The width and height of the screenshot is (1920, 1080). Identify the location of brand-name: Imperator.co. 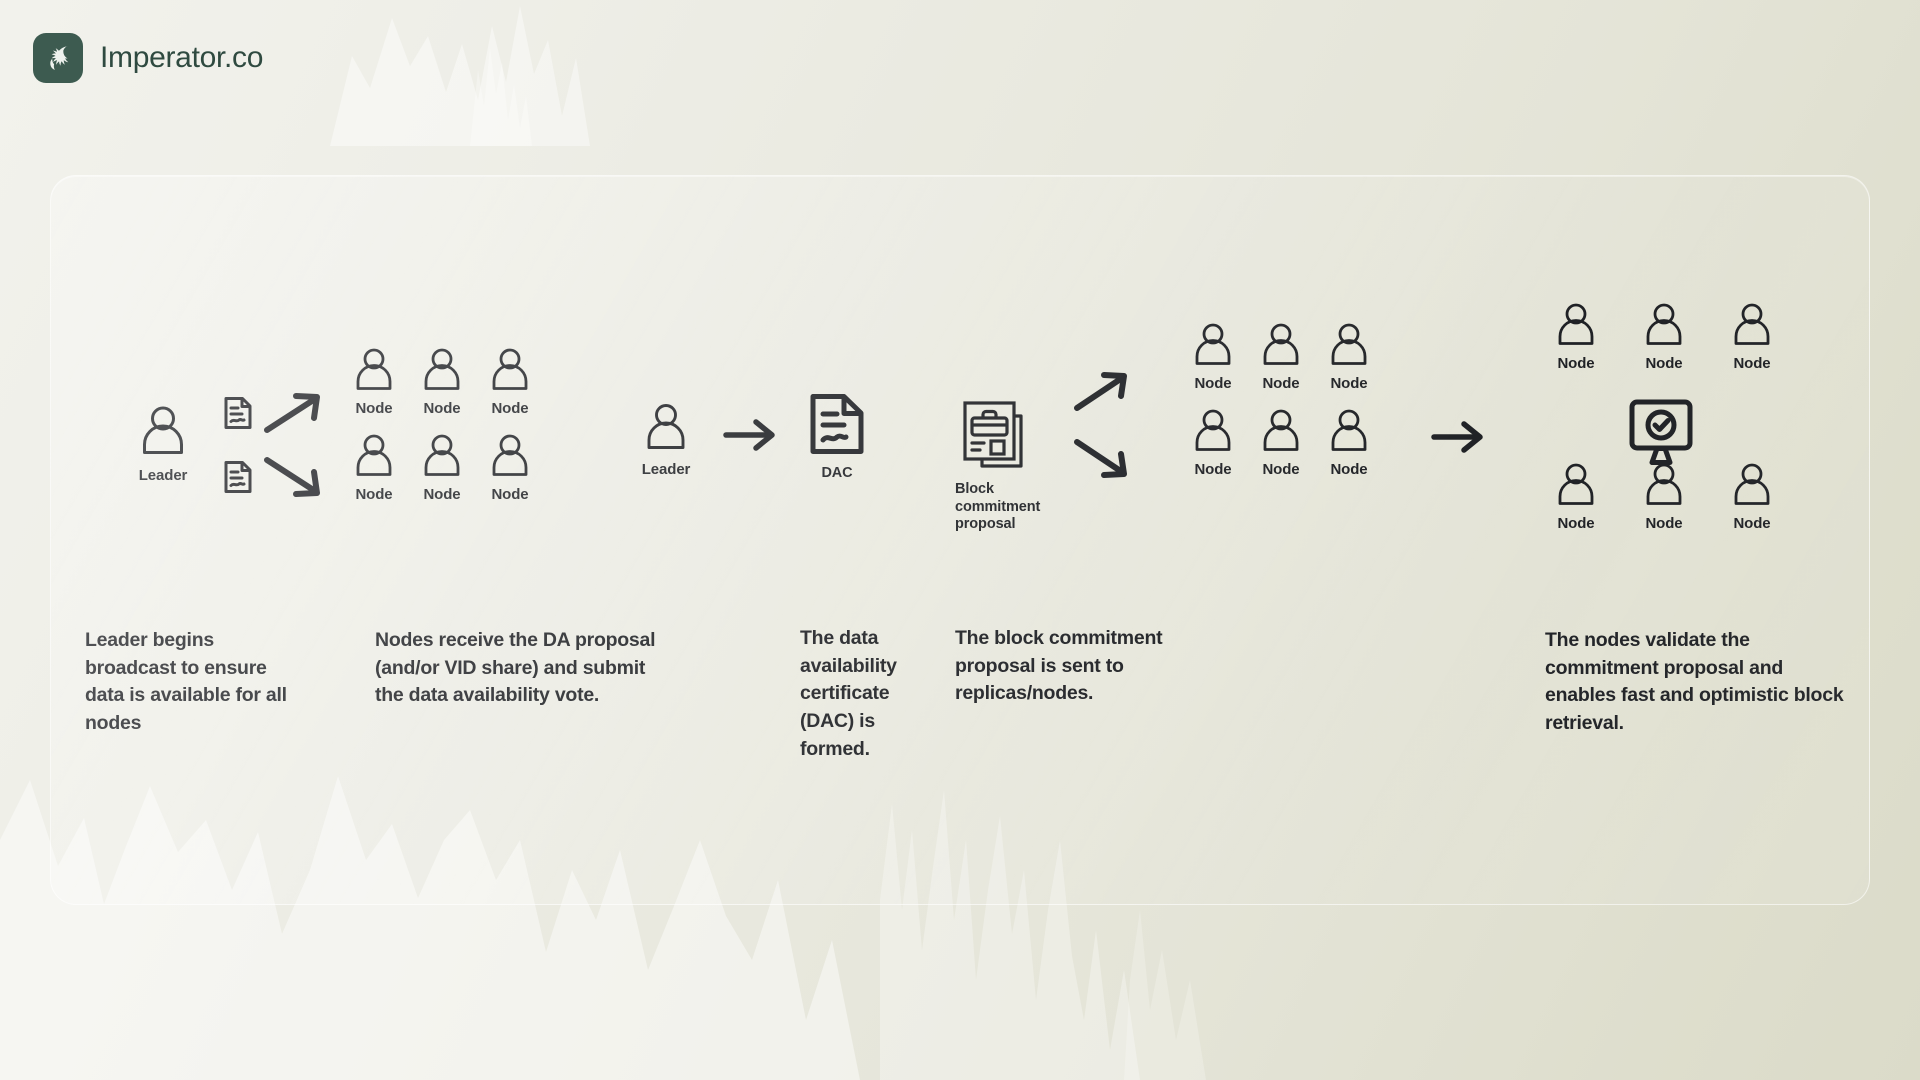
(182, 57).